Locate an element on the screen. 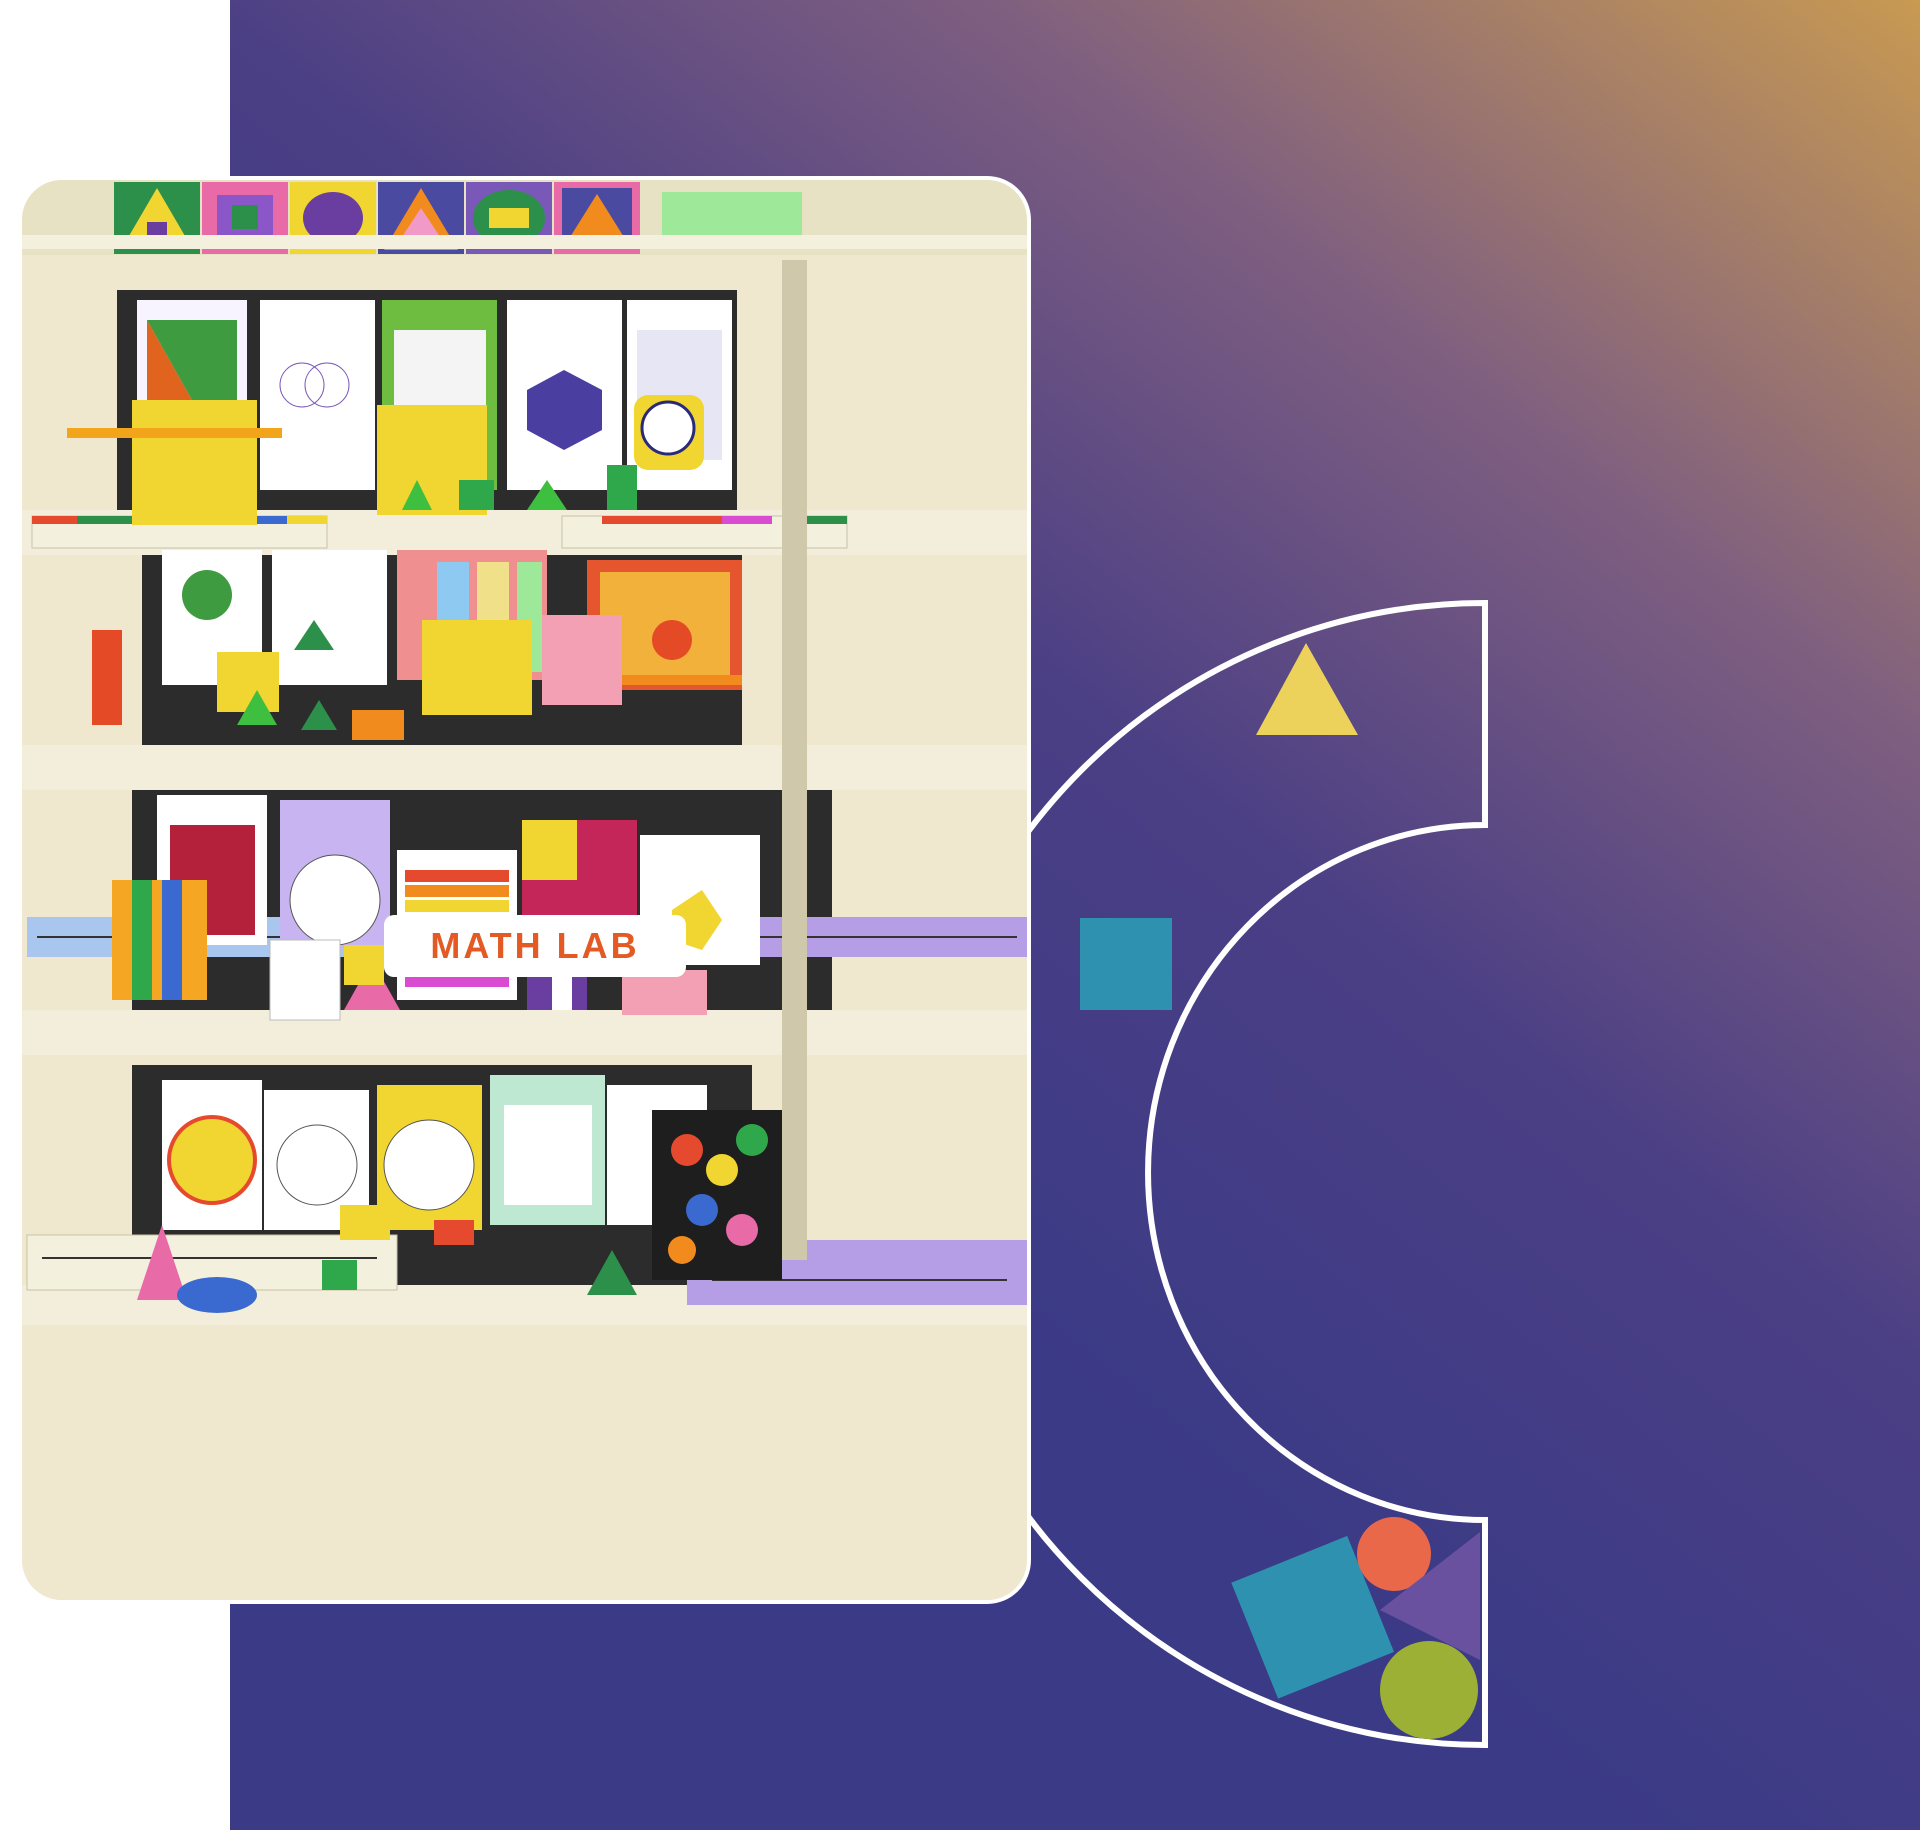 This screenshot has height=1830, width=1920. teal-square-icon is located at coordinates (1126, 964).